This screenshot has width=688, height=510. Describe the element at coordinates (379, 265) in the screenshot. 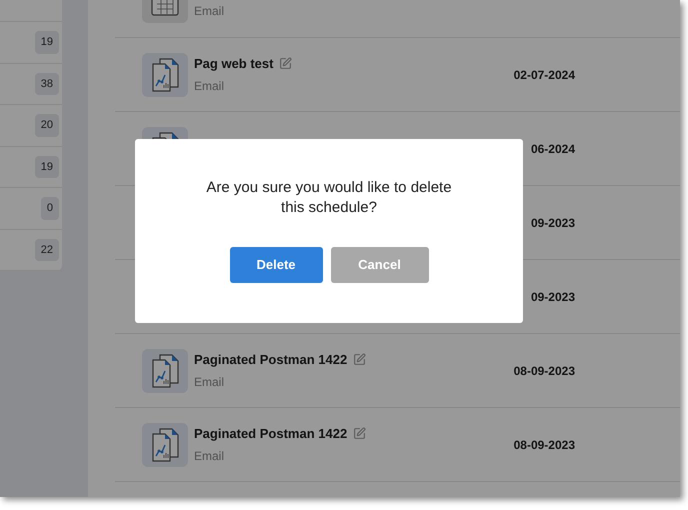

I see `cancel-button: Cancel` at that location.